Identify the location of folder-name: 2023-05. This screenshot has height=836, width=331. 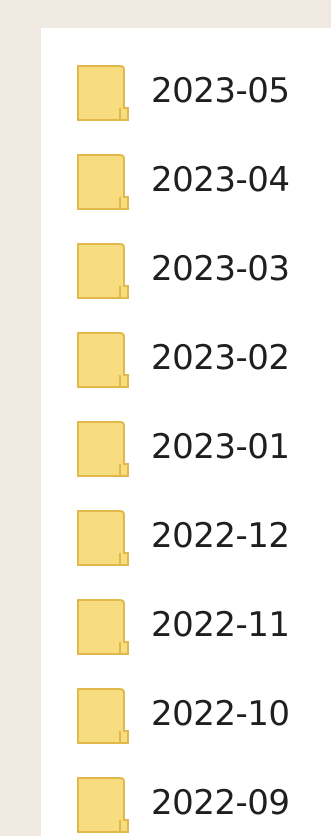
(220, 91).